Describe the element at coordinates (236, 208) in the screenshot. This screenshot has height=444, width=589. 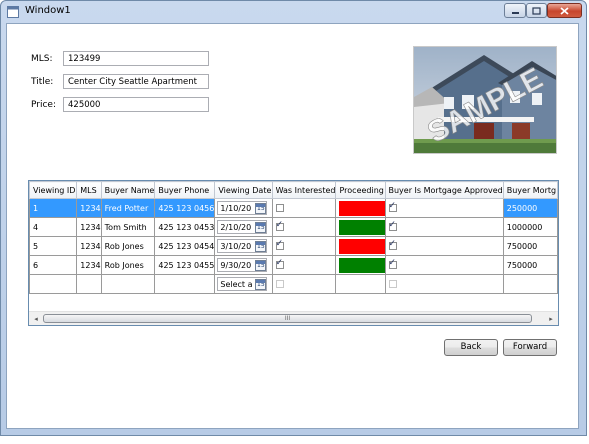
I see `date-picker-text: 1/10/20` at that location.